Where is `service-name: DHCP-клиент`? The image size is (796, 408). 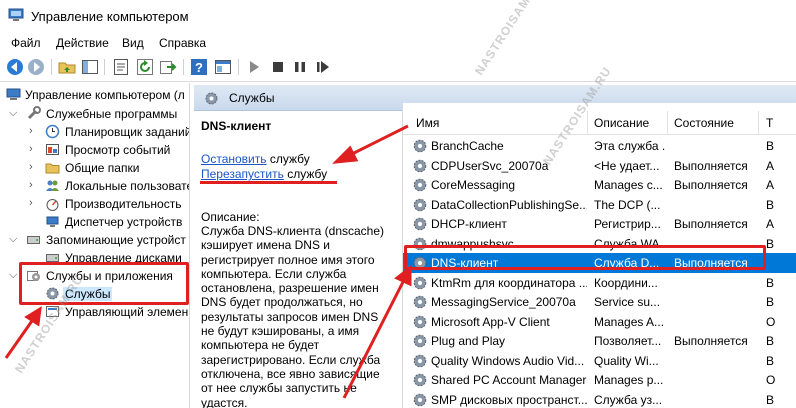
service-name: DHCP-клиент is located at coordinates (469, 224).